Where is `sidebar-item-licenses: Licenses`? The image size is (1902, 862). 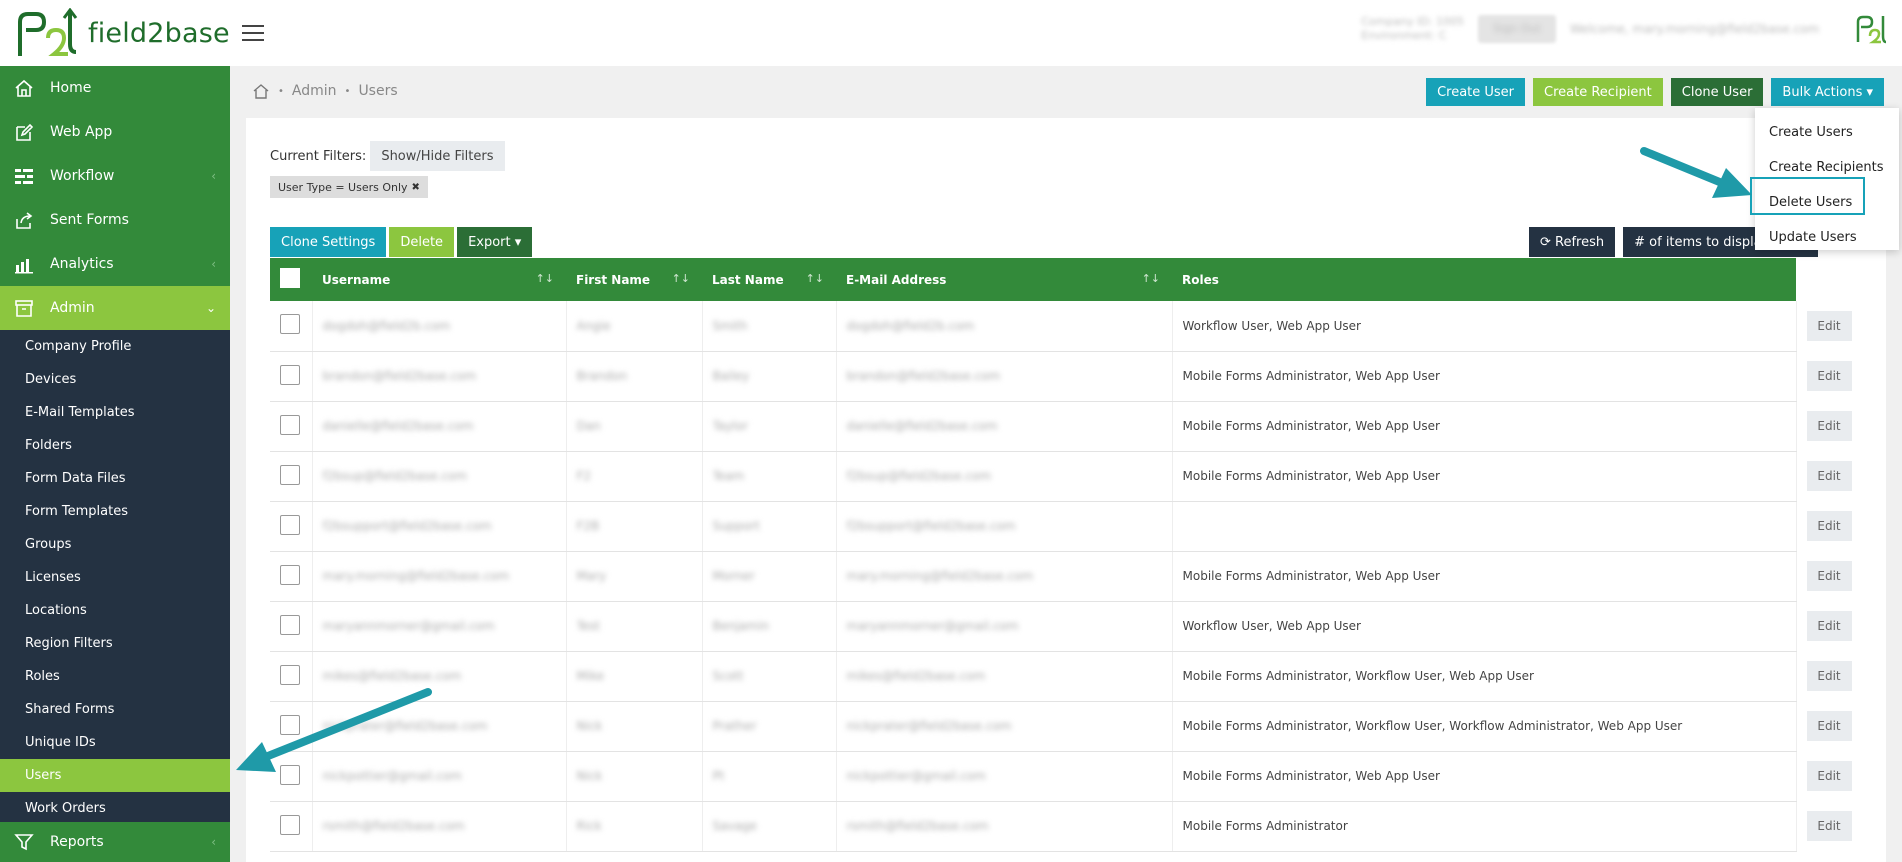
sidebar-item-licenses: Licenses is located at coordinates (115, 577).